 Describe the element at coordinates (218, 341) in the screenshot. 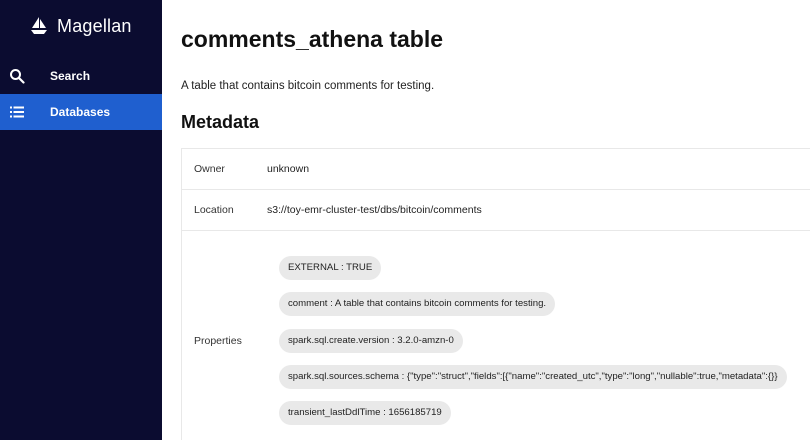

I see `properties-label: Properties` at that location.